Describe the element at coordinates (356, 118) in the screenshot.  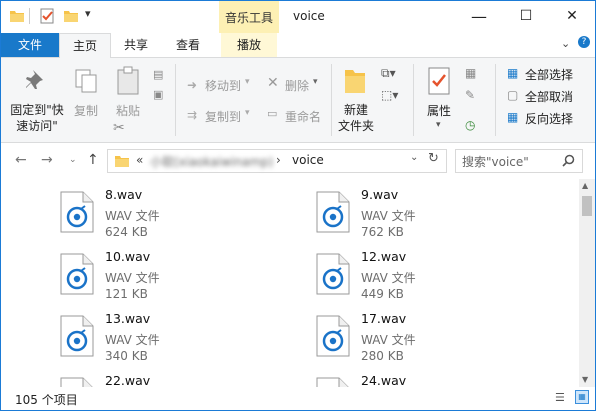
I see `new-folder-button: 新建 文件夹` at that location.